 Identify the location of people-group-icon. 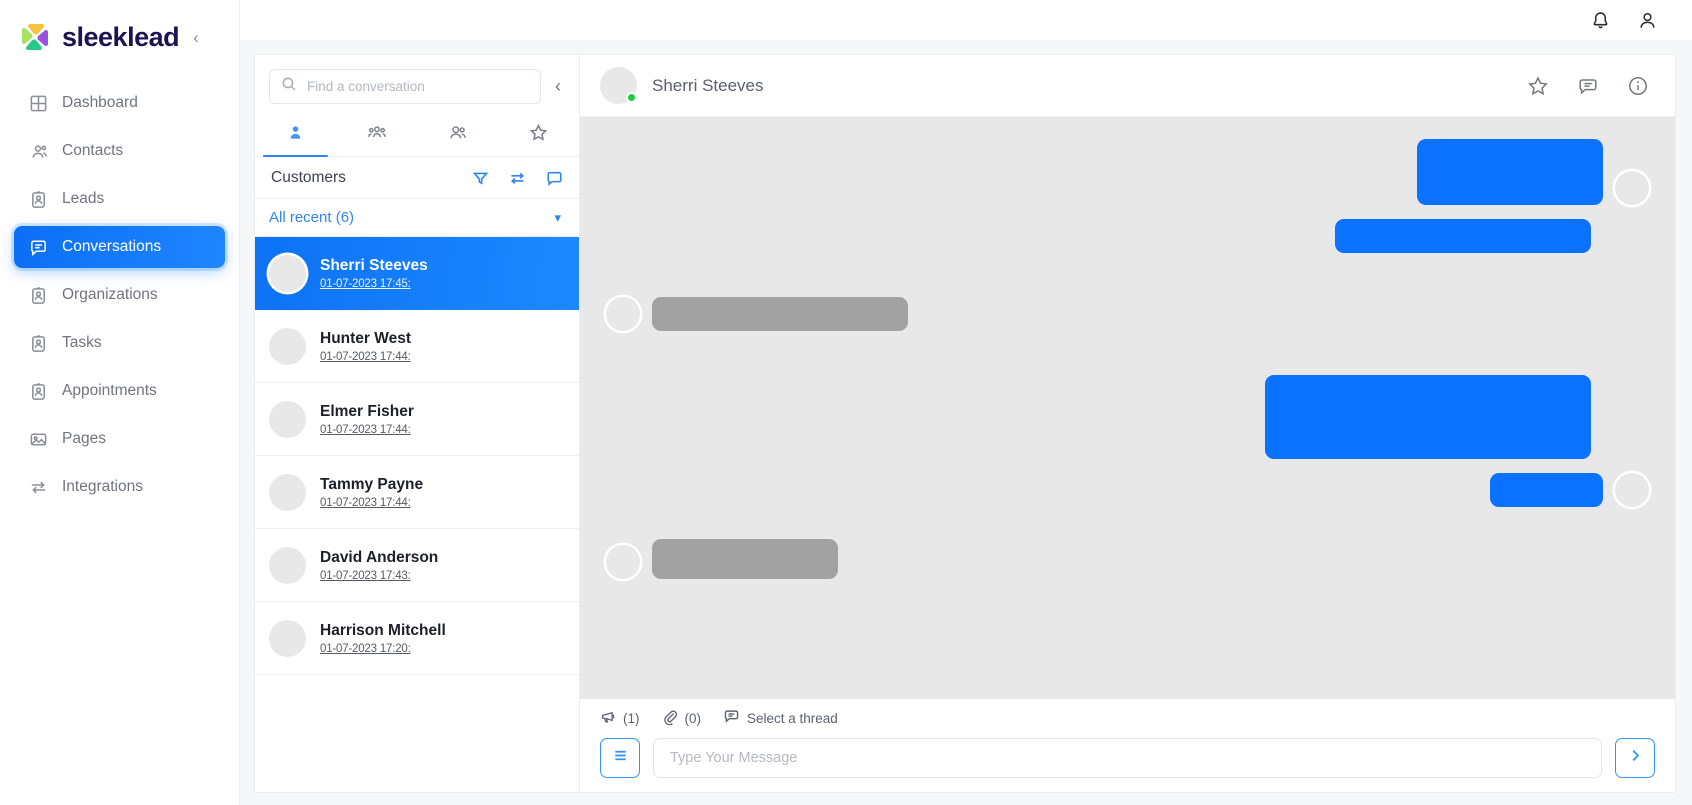
(377, 135).